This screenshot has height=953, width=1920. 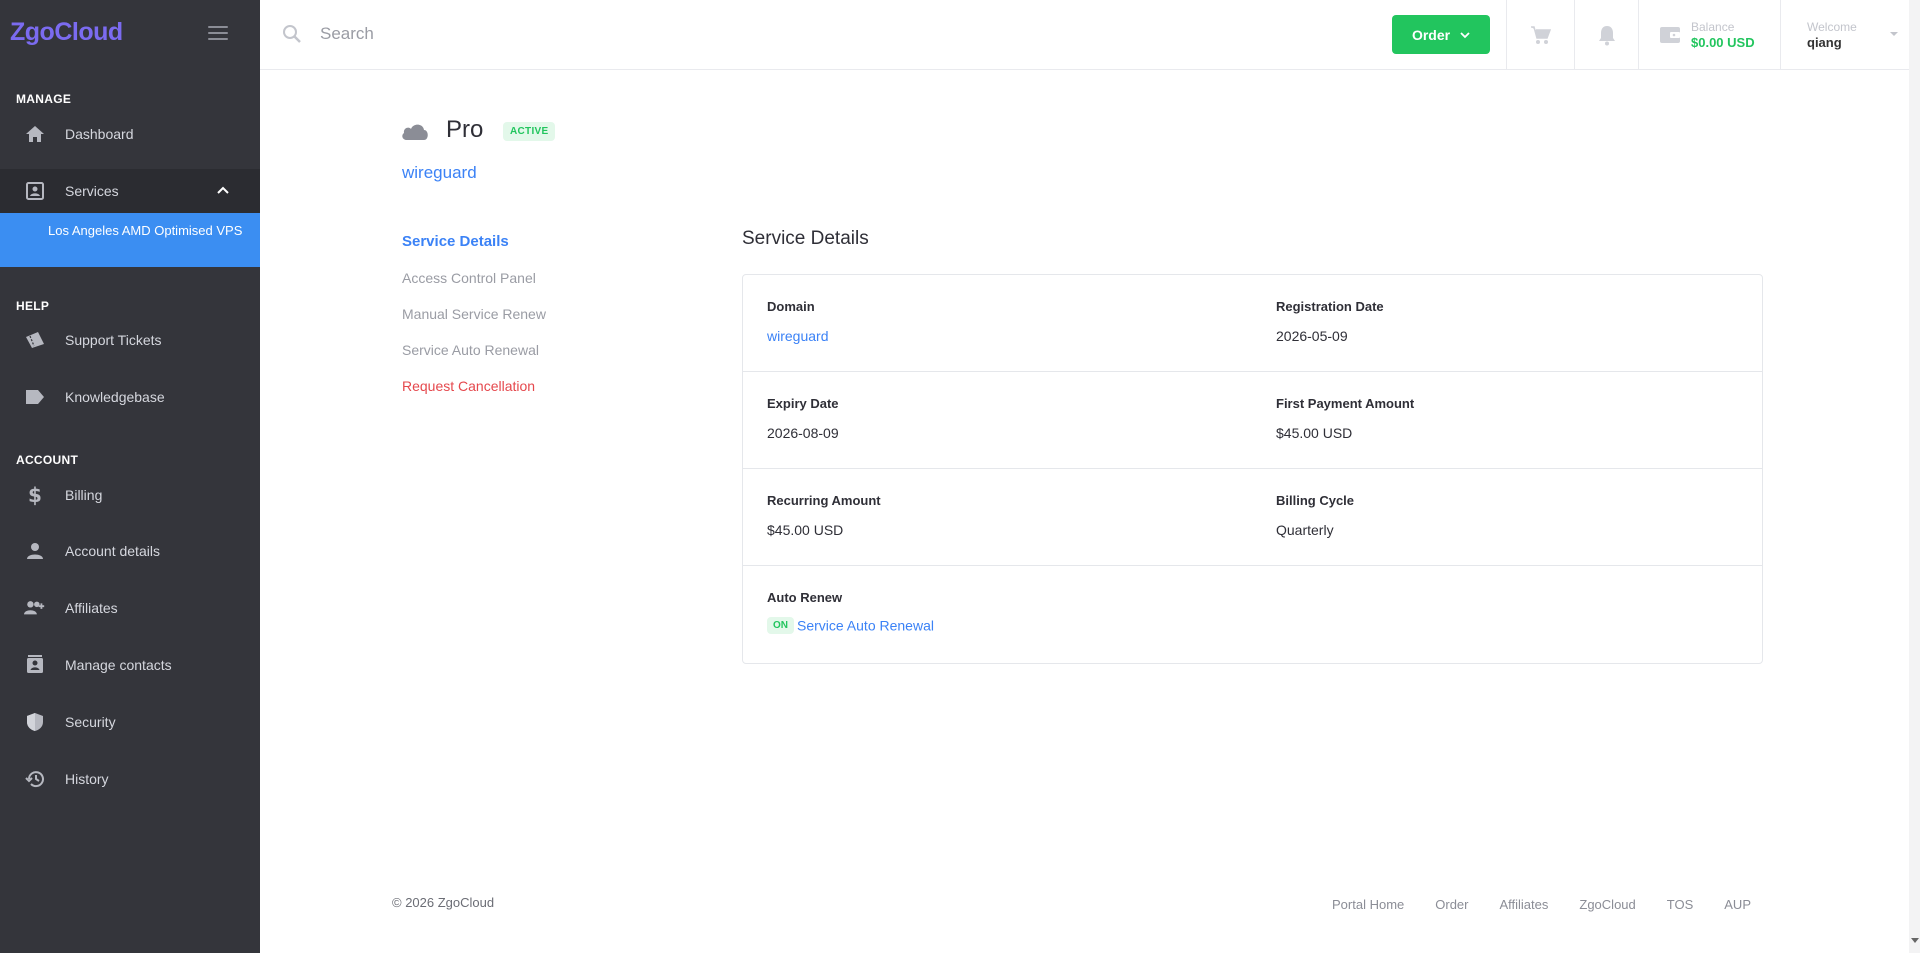 What do you see at coordinates (1713, 27) in the screenshot?
I see `balance-label: Balance` at bounding box center [1713, 27].